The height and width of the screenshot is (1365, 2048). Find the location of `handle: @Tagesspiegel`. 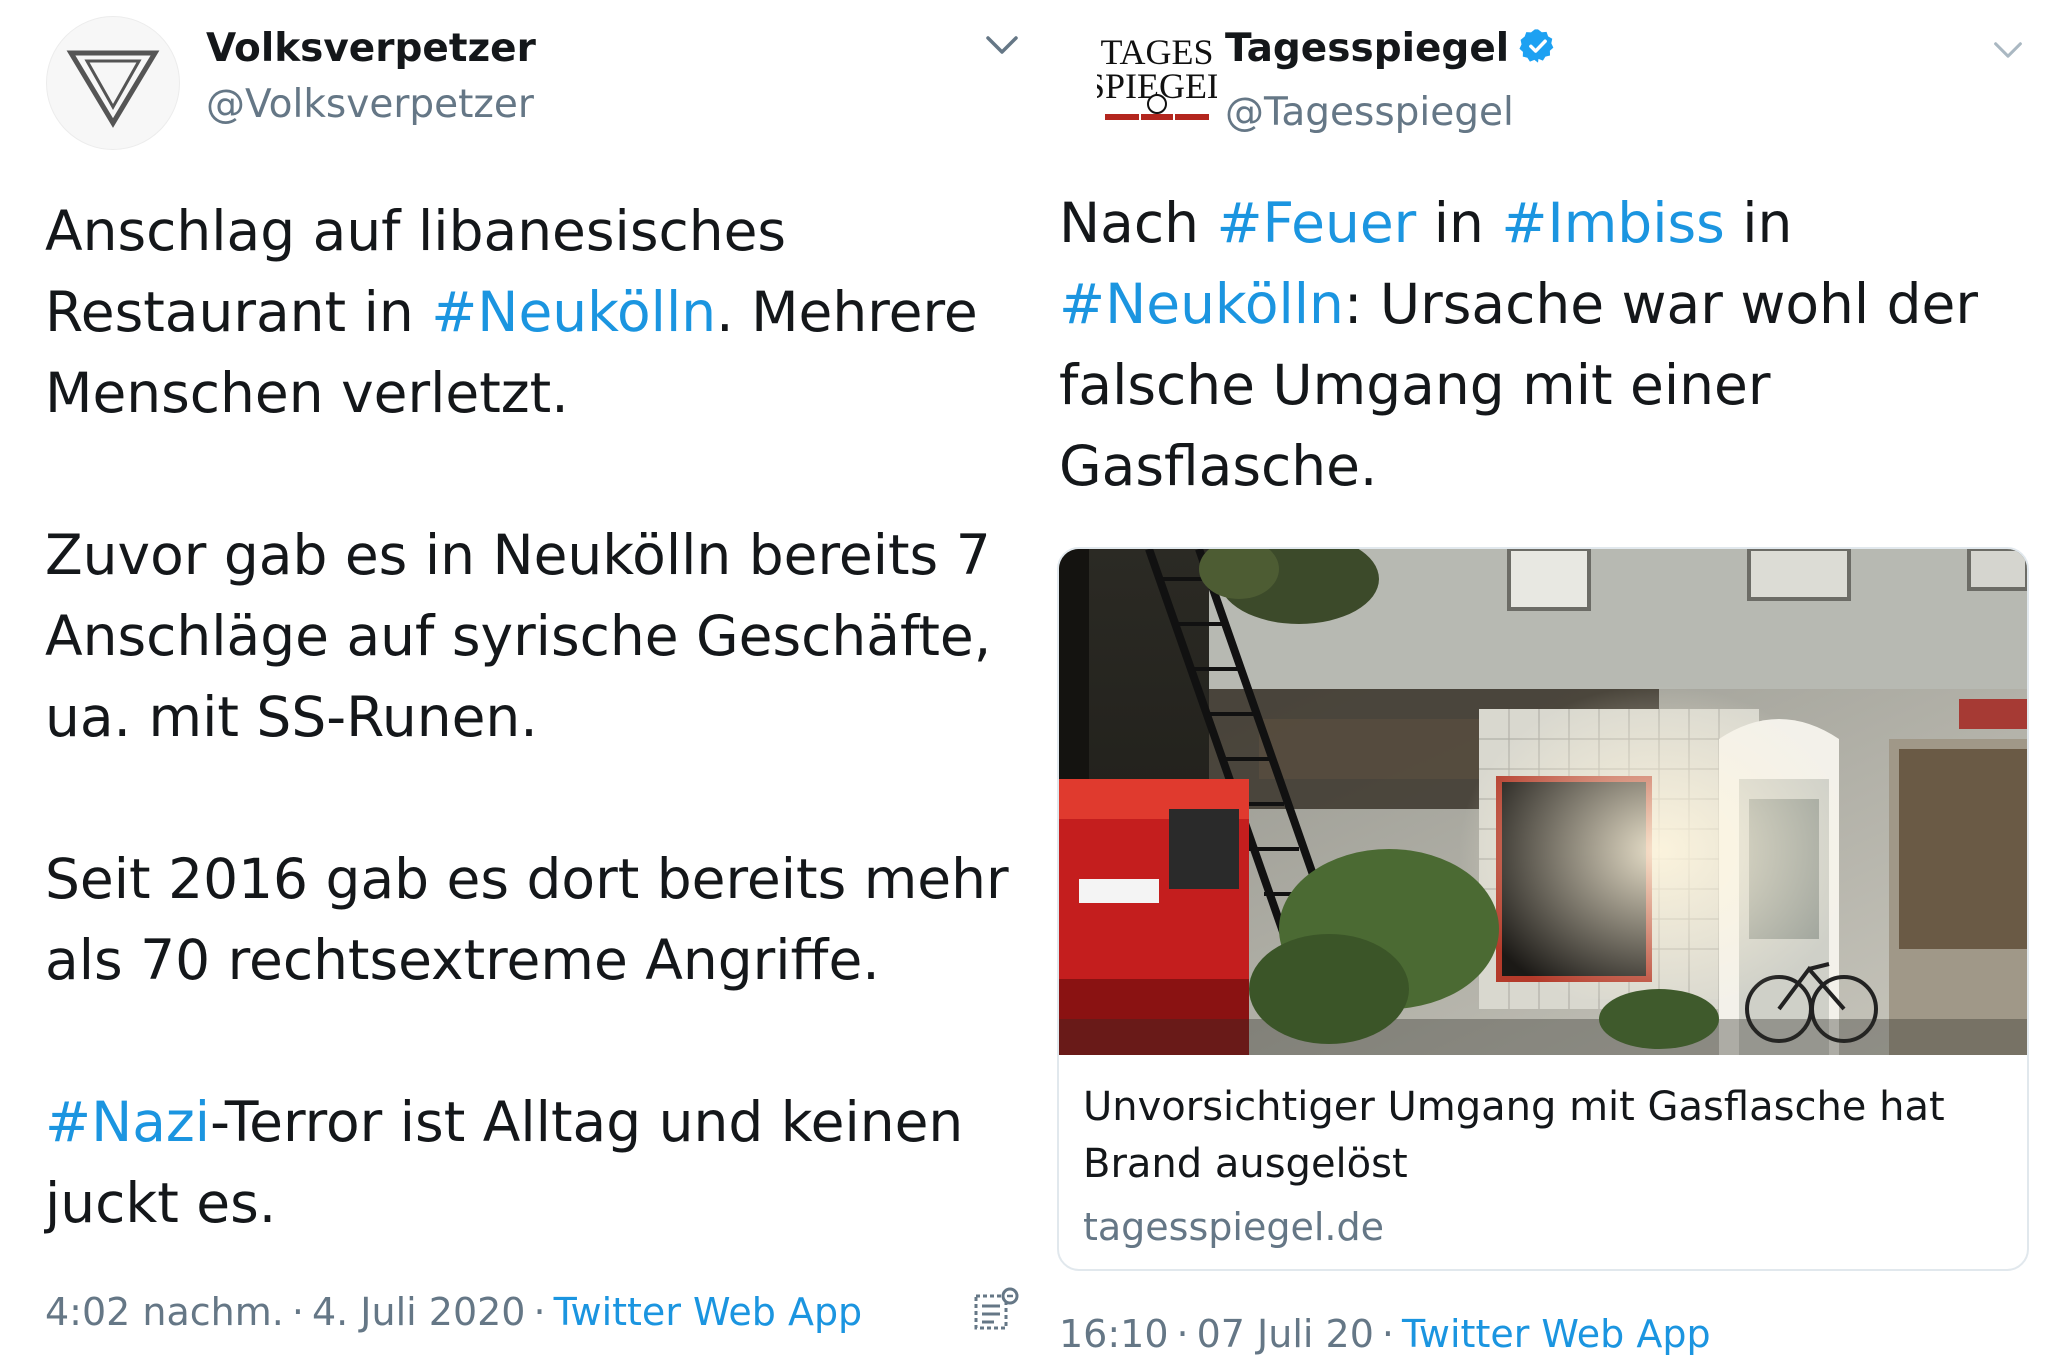

handle: @Tagesspiegel is located at coordinates (1369, 112).